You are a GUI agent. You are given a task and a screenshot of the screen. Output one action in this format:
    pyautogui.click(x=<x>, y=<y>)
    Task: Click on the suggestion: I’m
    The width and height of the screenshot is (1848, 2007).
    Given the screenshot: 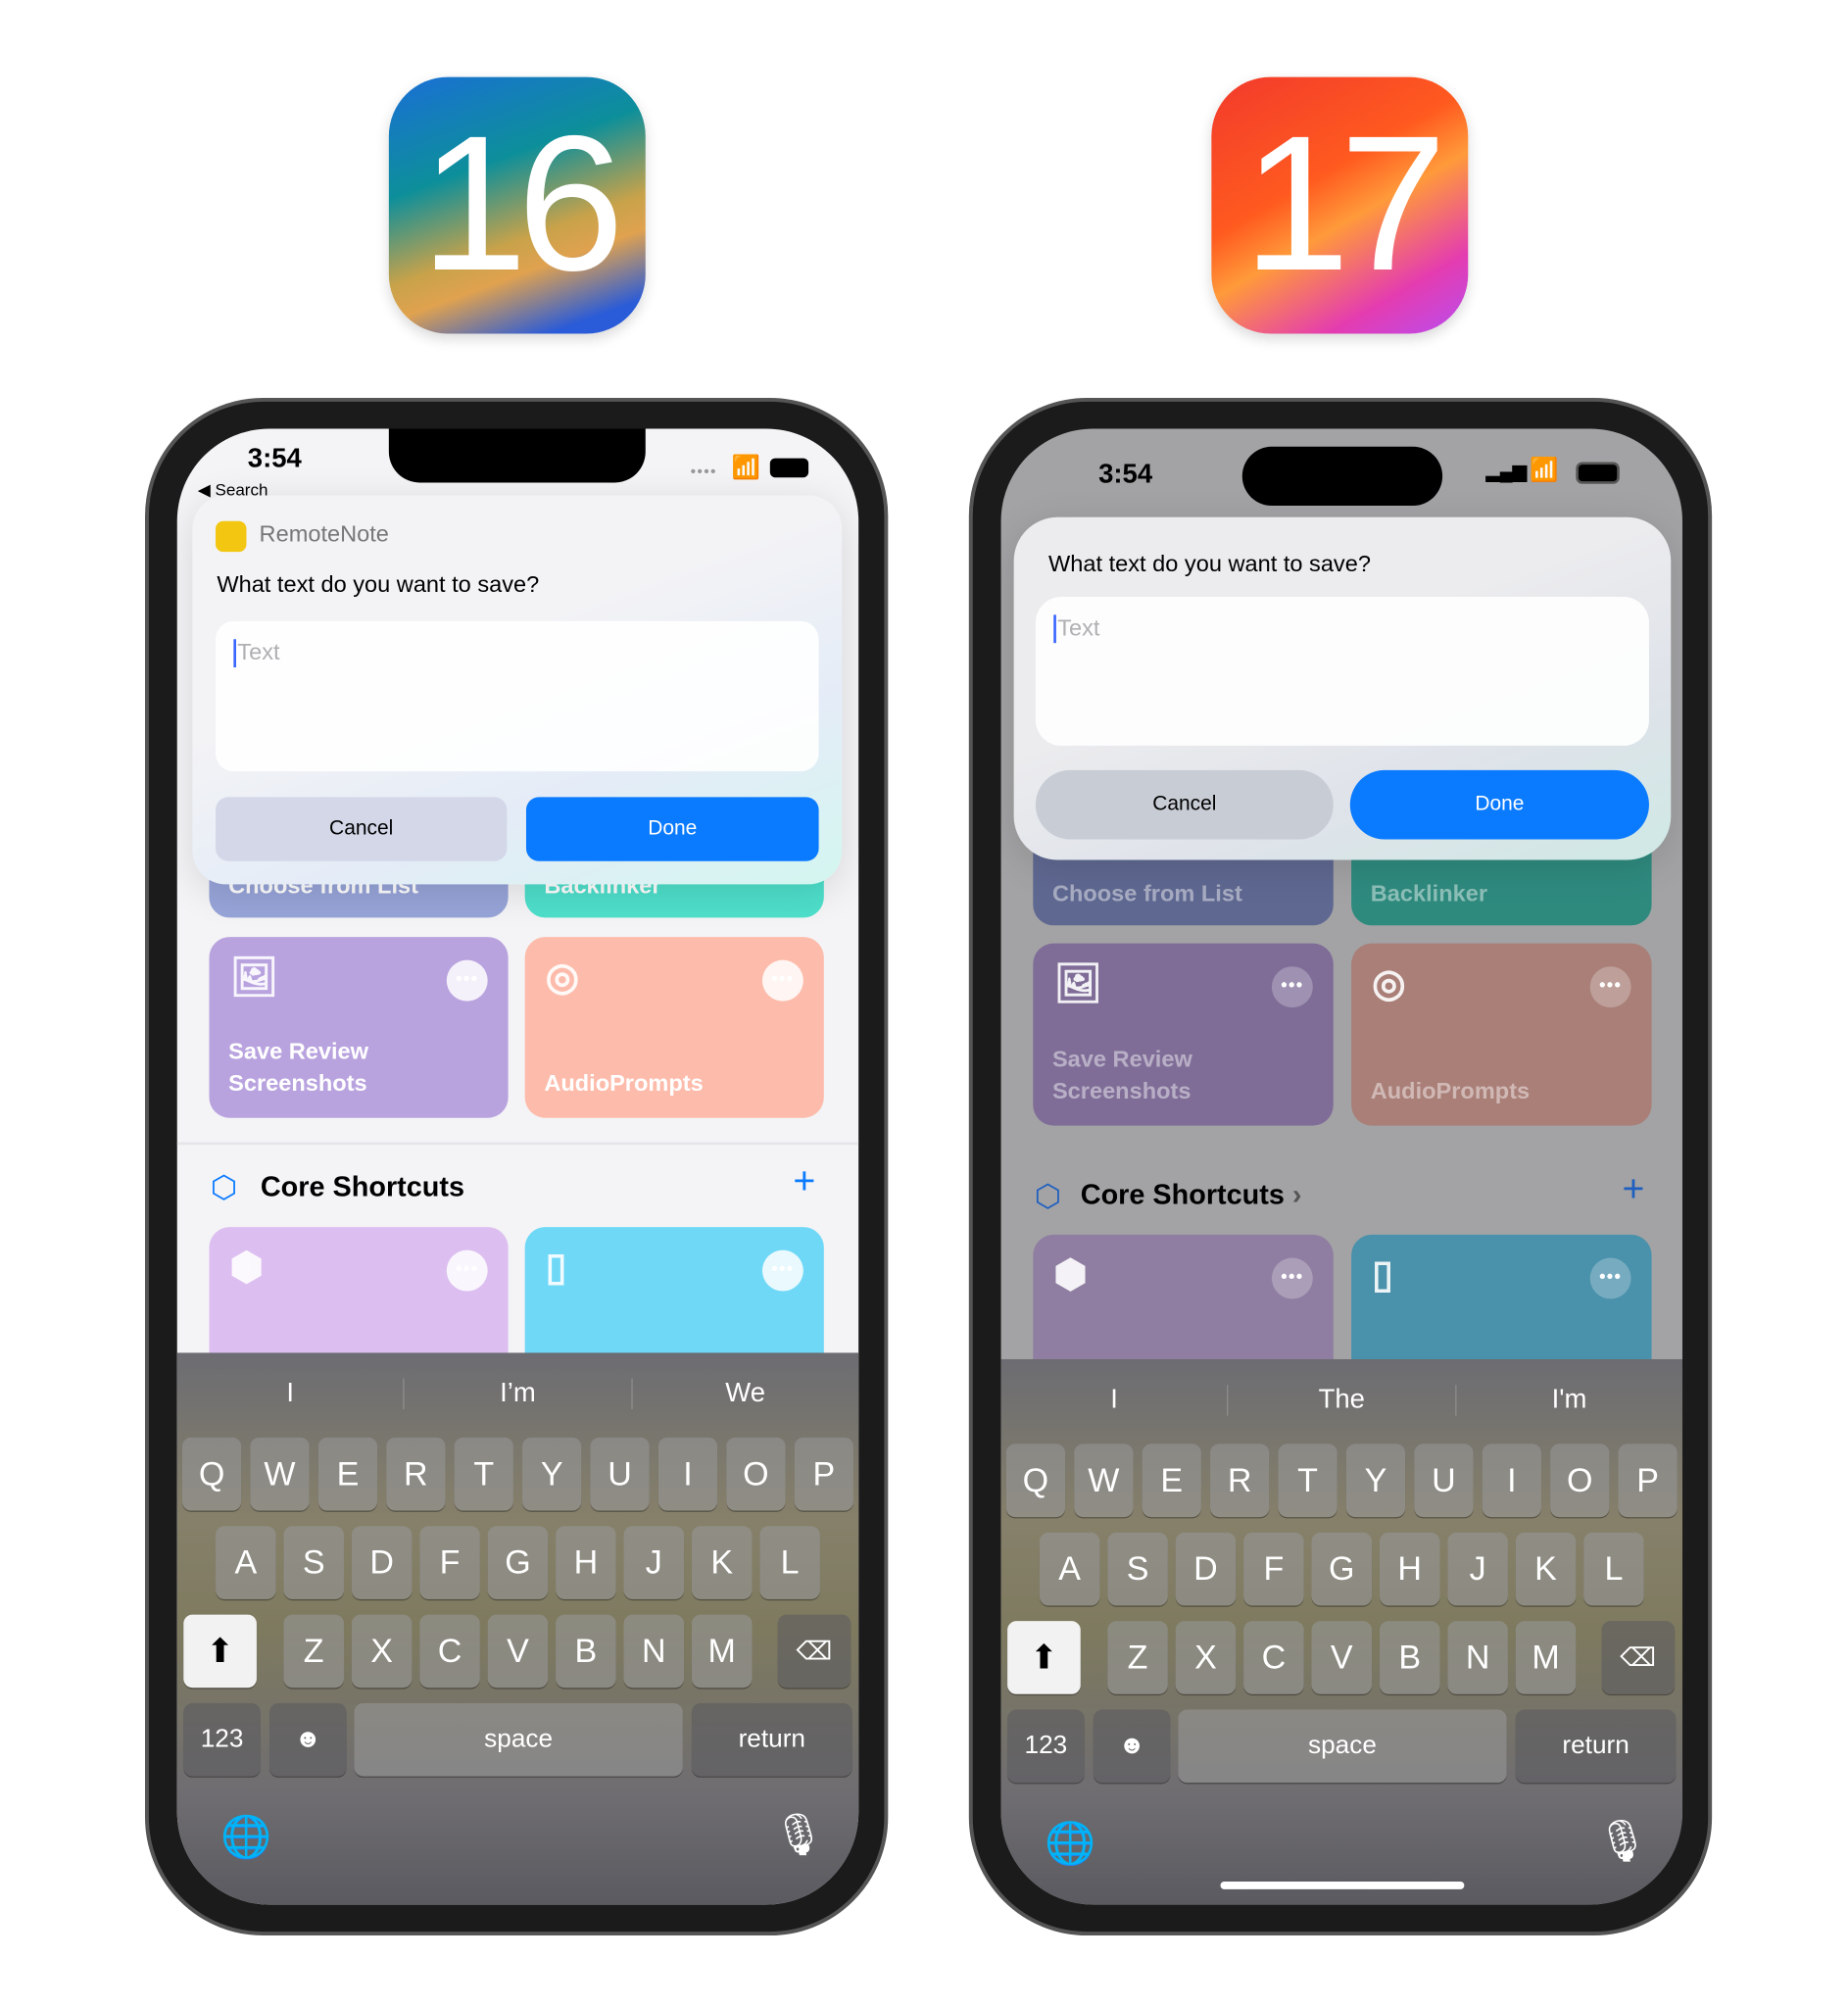 What is the action you would take?
    pyautogui.click(x=519, y=1394)
    